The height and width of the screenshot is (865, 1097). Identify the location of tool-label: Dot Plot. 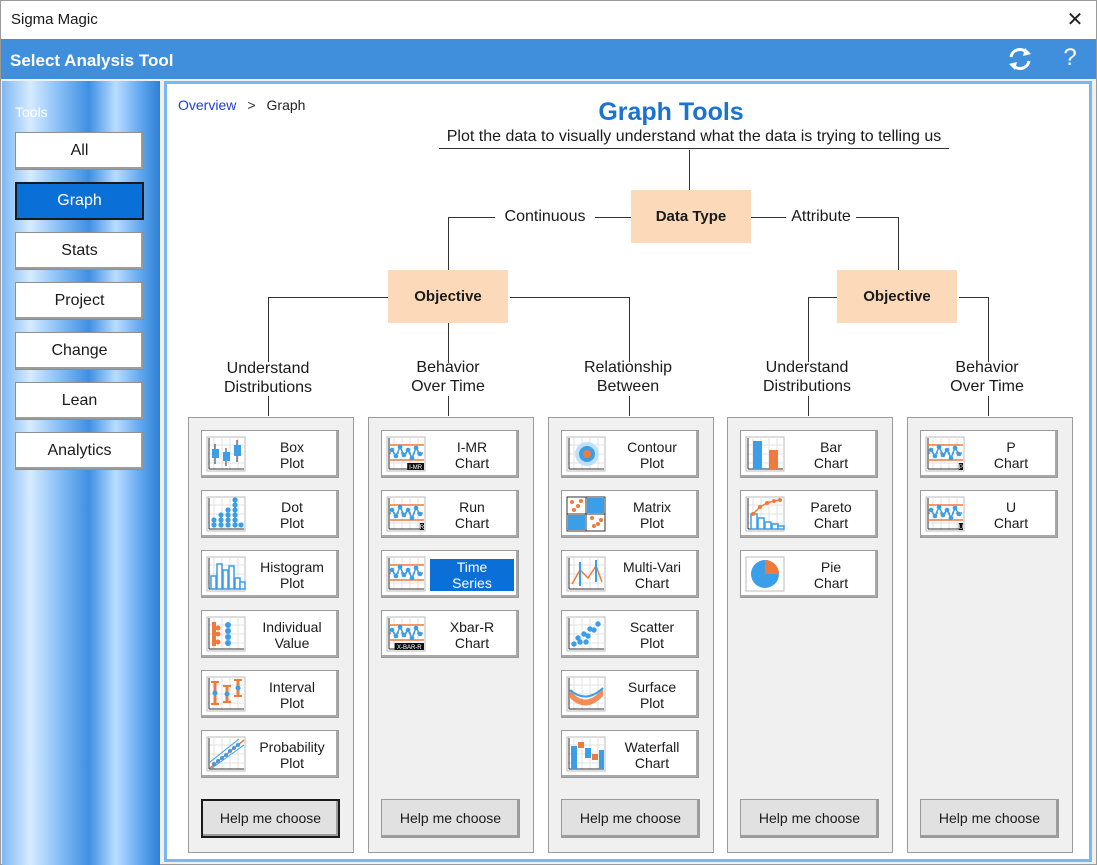
(292, 515).